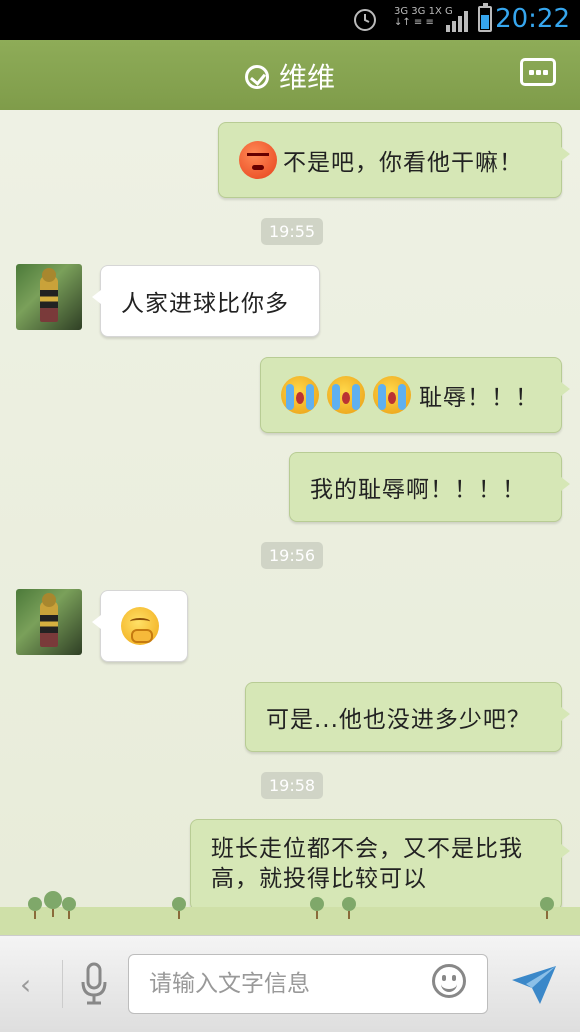 The width and height of the screenshot is (580, 1032). Describe the element at coordinates (479, 398) in the screenshot. I see `message-text: 耻辱！！！` at that location.